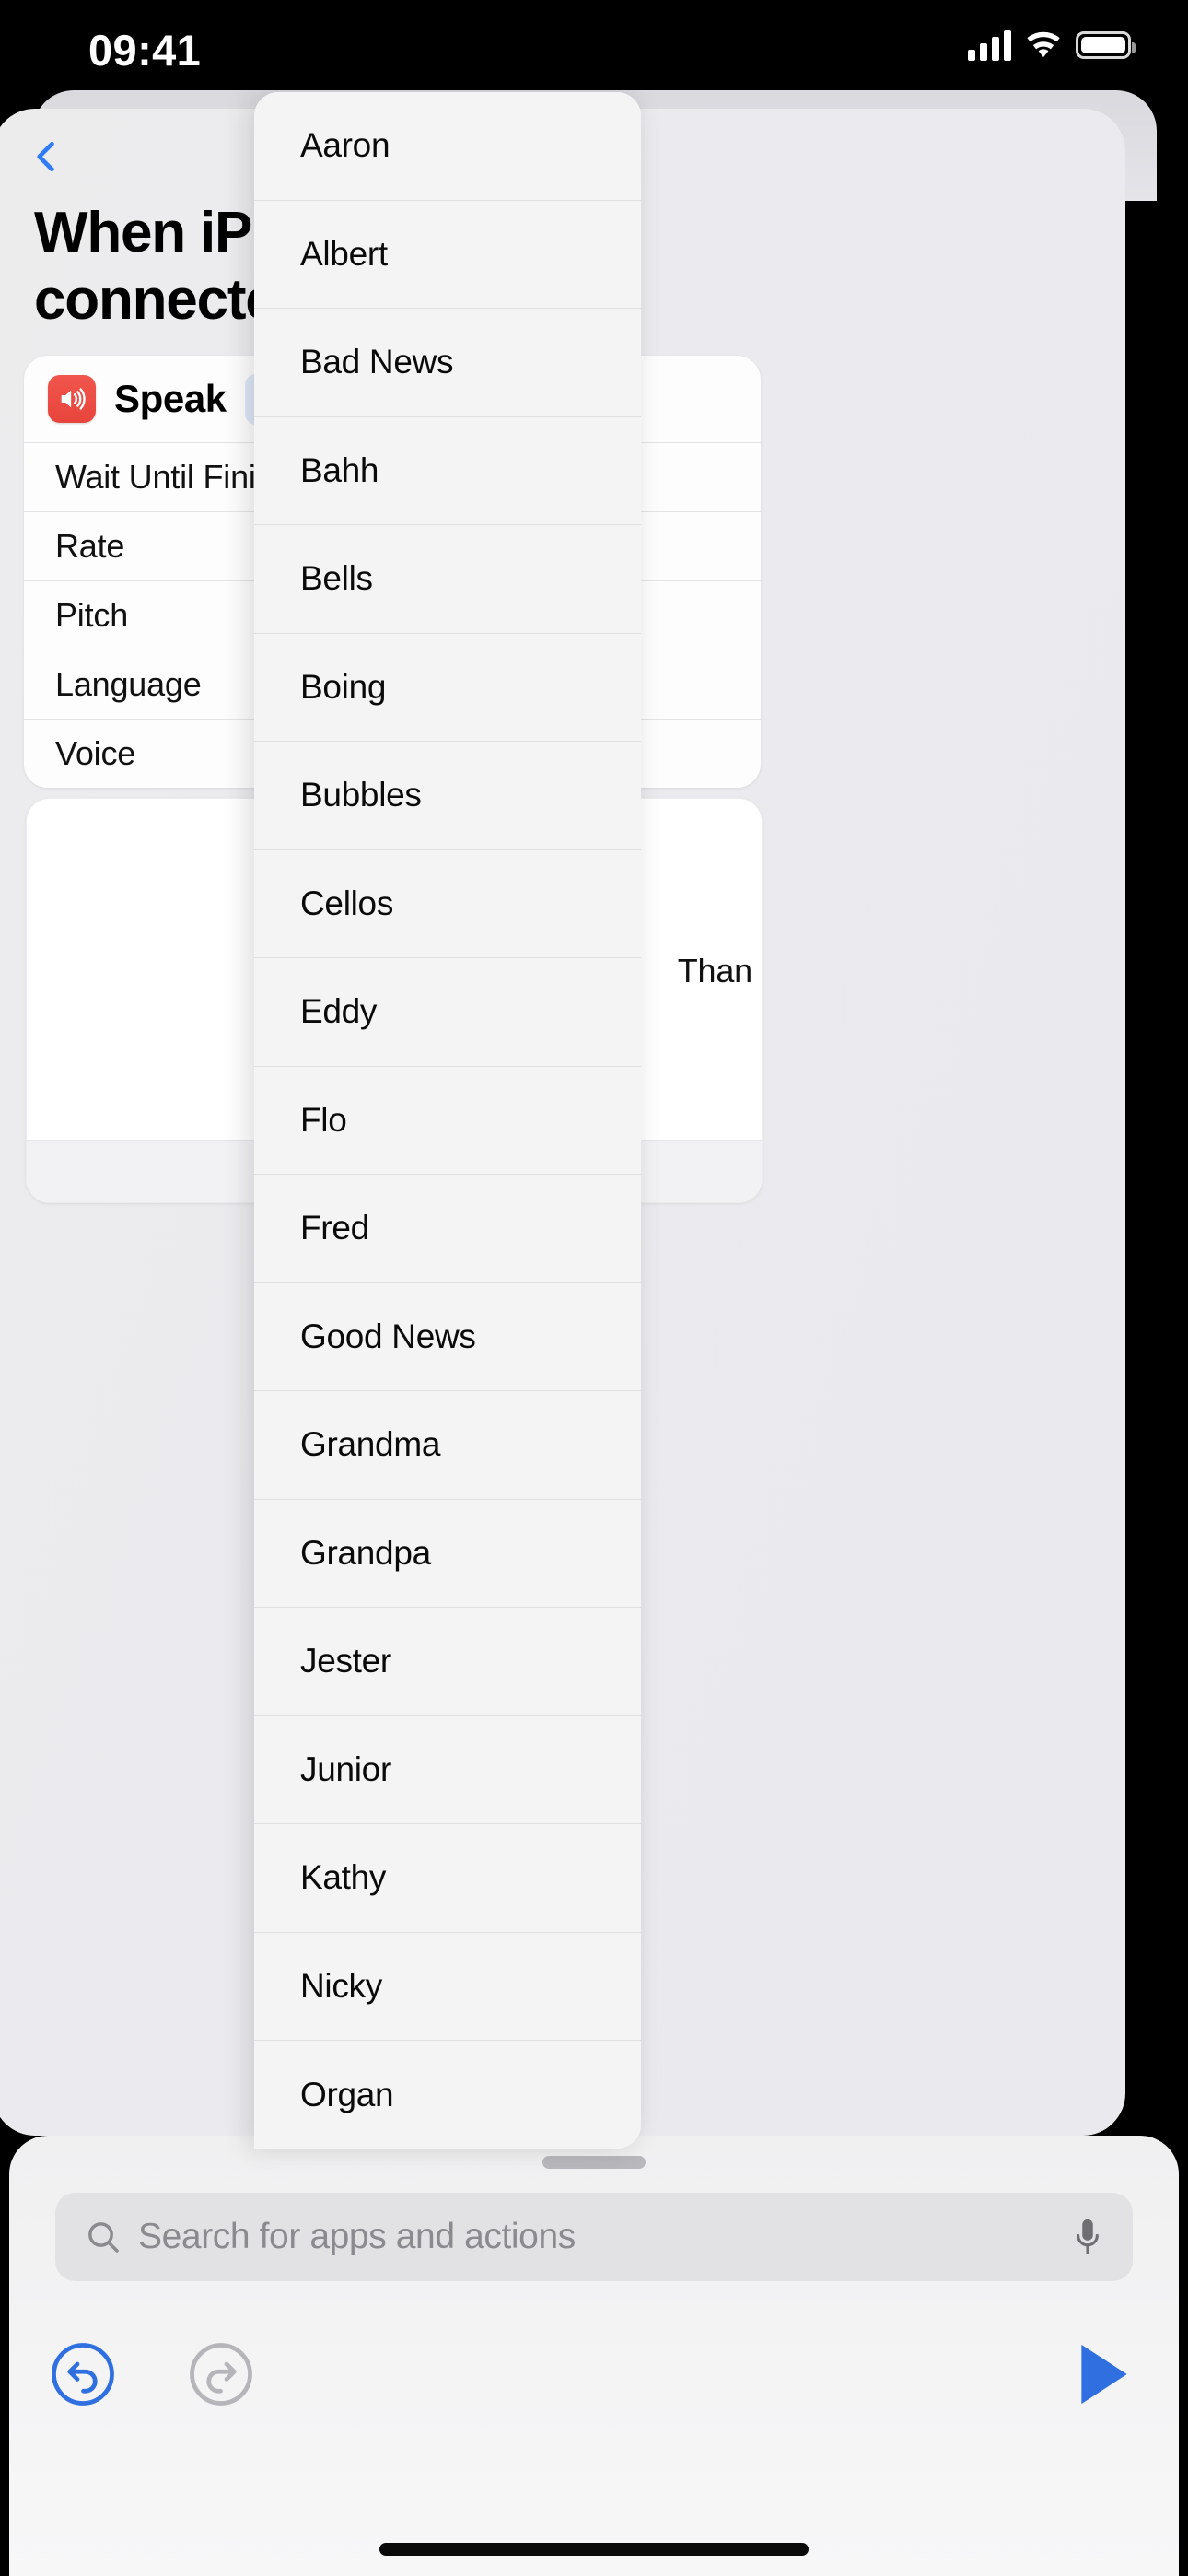 This screenshot has height=2576, width=1188. What do you see at coordinates (447, 255) in the screenshot?
I see `list-item: Albert` at bounding box center [447, 255].